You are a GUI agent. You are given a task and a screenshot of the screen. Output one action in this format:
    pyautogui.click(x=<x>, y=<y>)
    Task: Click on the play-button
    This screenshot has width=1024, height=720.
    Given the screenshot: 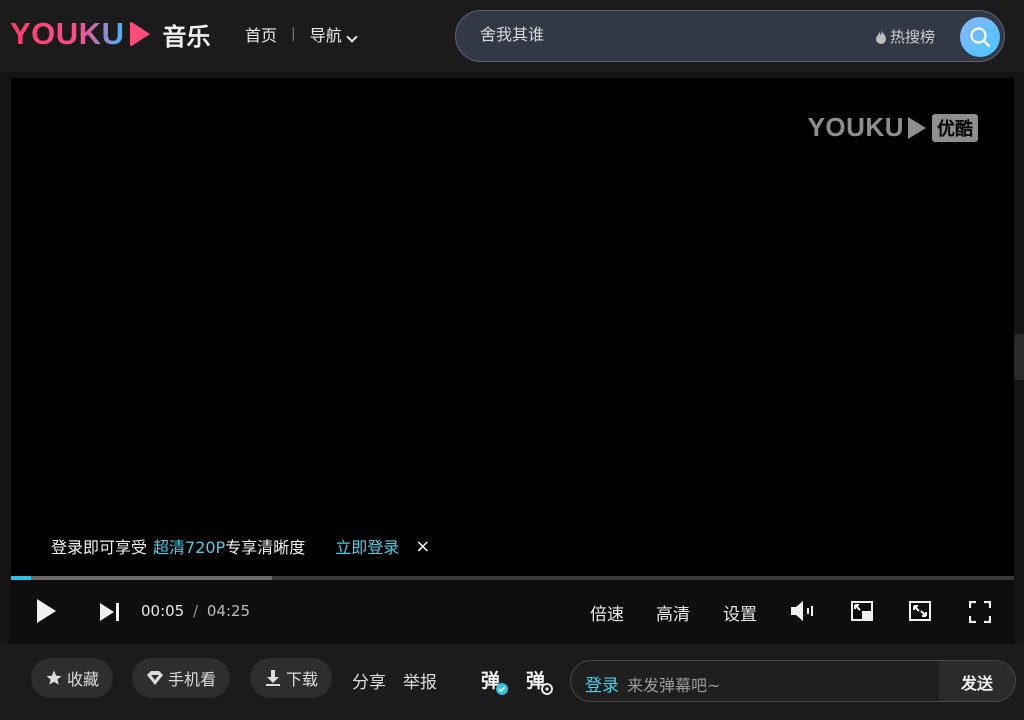 What is the action you would take?
    pyautogui.click(x=46, y=611)
    